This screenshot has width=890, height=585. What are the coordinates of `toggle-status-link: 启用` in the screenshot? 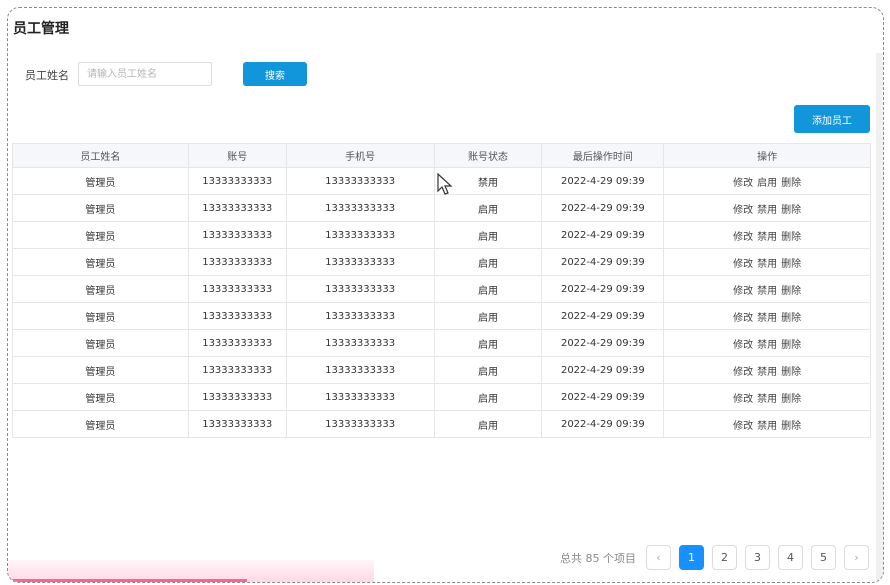 It's located at (767, 183).